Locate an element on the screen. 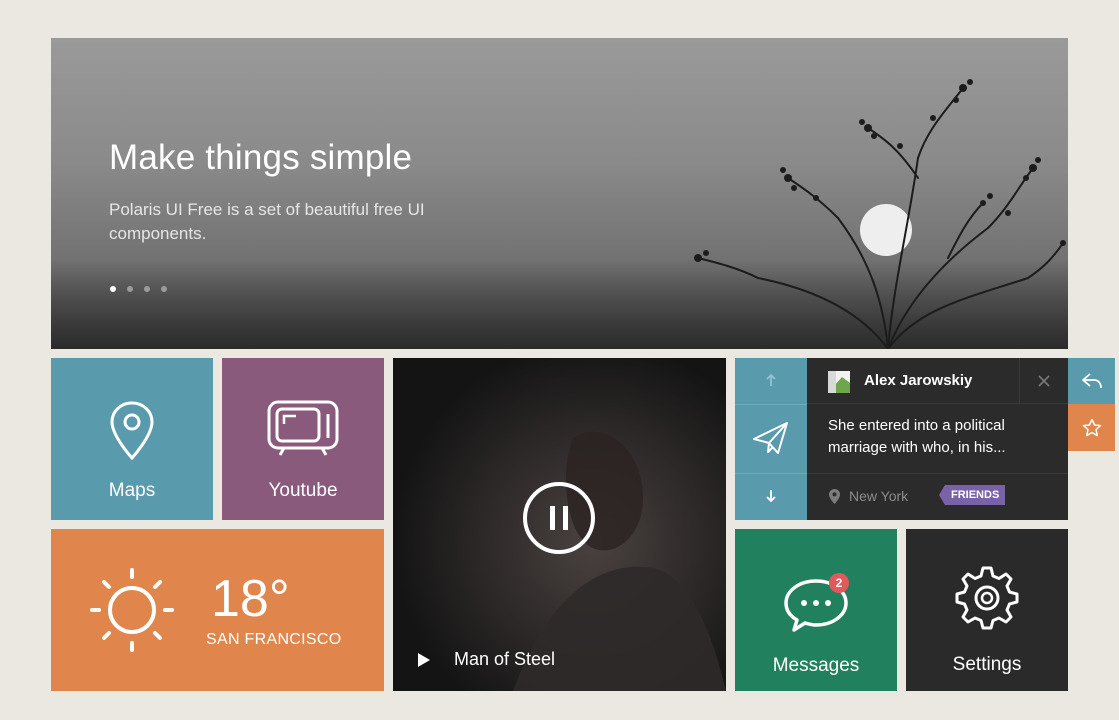 The height and width of the screenshot is (720, 1119). gear-icon is located at coordinates (987, 598).